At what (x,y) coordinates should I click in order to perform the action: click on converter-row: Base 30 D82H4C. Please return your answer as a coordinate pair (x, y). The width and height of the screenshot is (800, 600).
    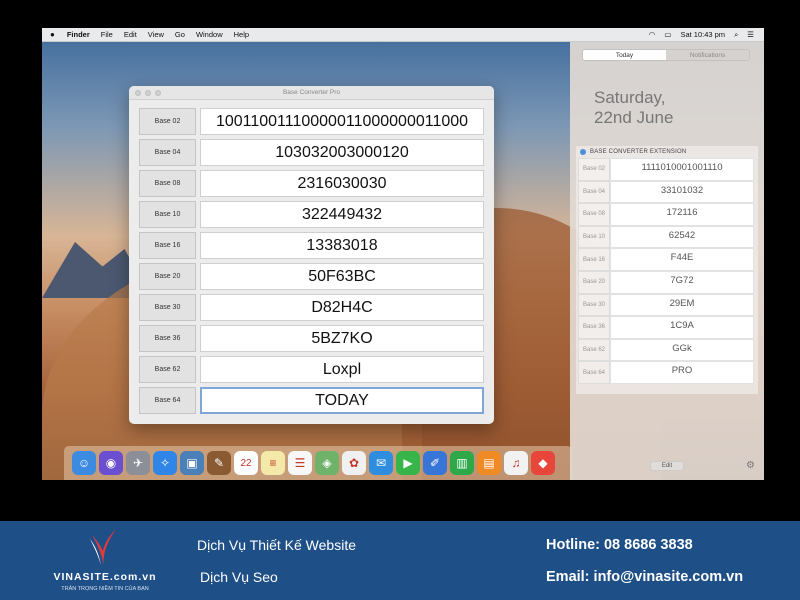
    Looking at the image, I should click on (311, 307).